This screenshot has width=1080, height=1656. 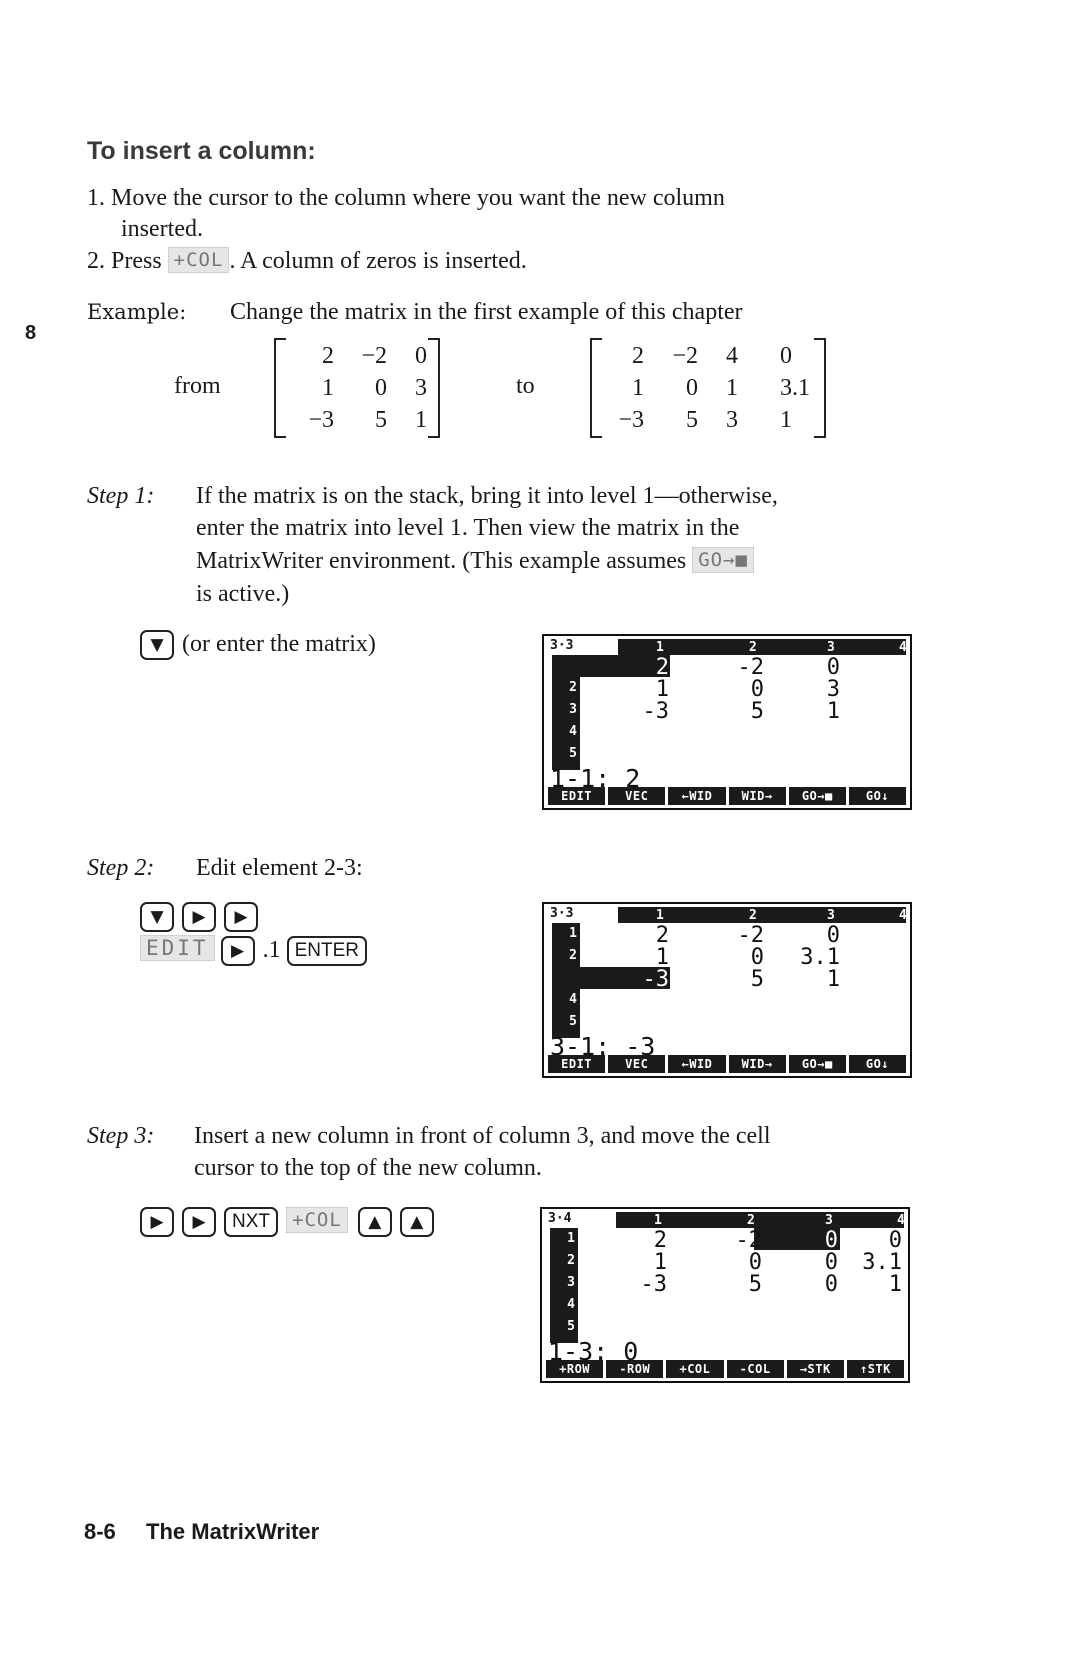 I want to click on step-2-text: Edit element 2-3:, so click(x=279, y=868).